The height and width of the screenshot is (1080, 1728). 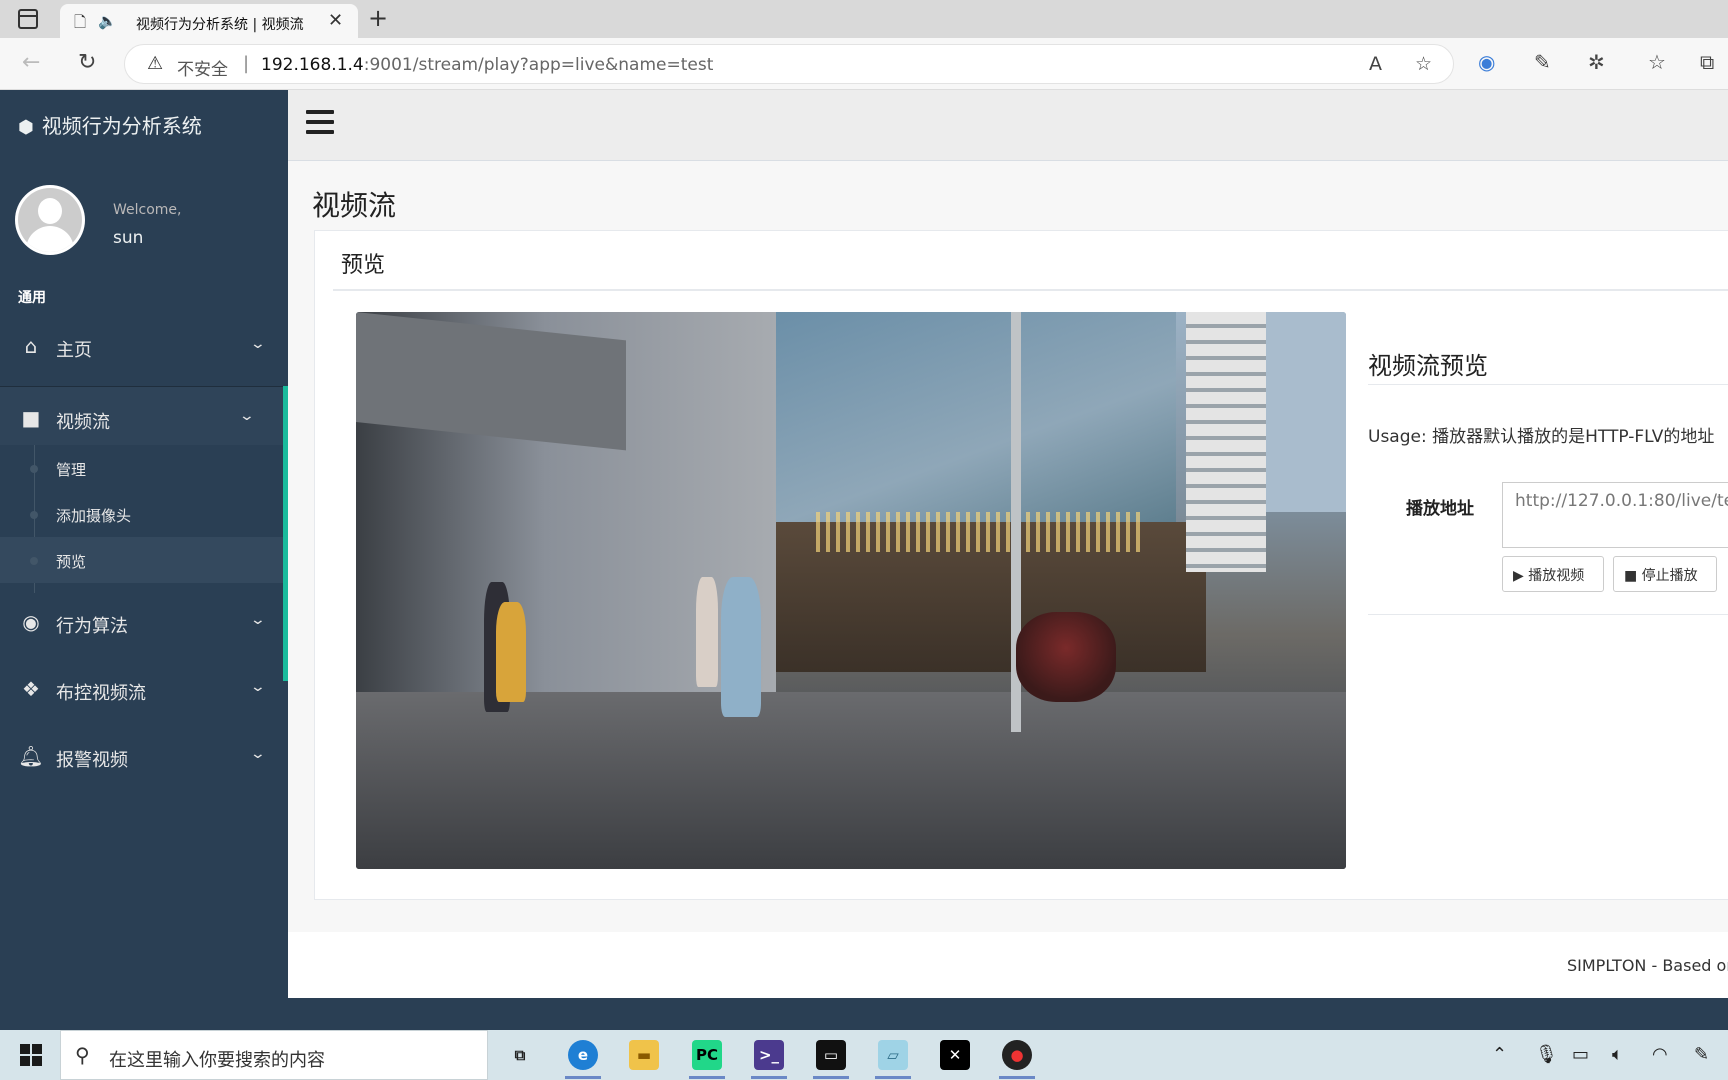 I want to click on page-icon: 🗋, so click(x=80, y=22).